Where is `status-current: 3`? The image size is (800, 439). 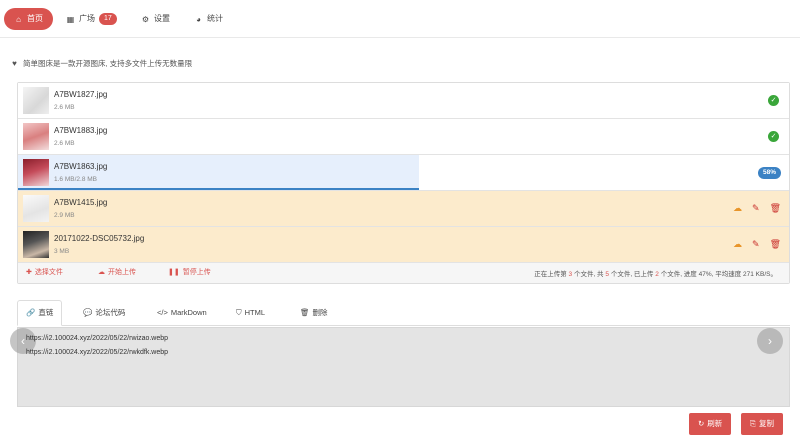
status-current: 3 is located at coordinates (570, 274).